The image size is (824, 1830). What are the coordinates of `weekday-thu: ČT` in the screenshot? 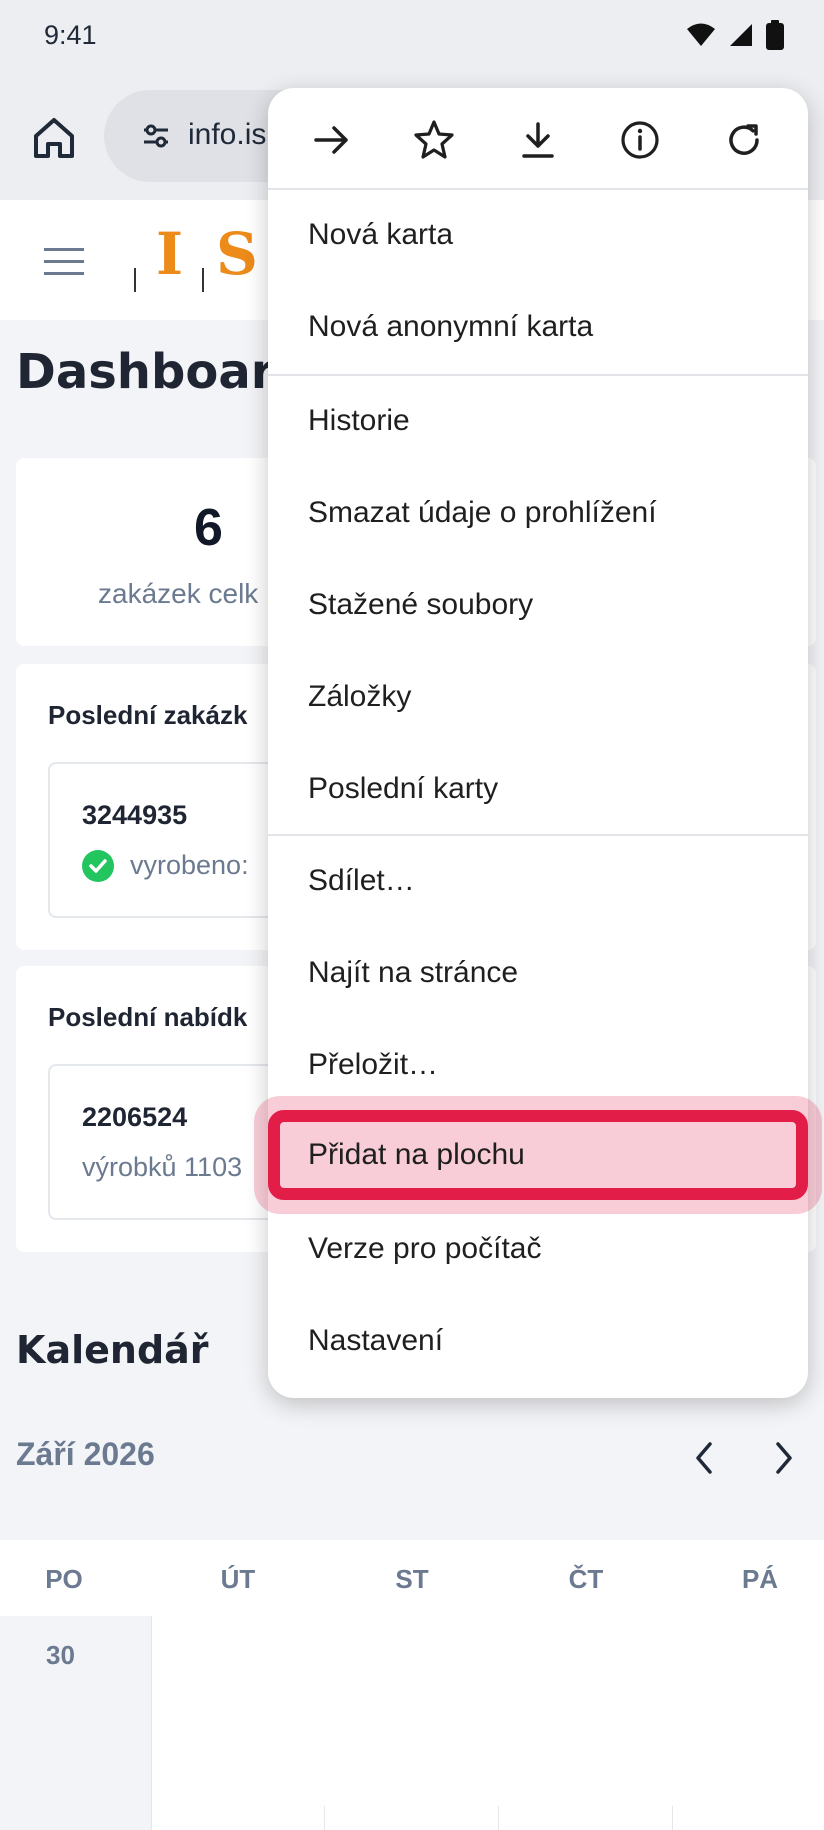 It's located at (586, 1579).